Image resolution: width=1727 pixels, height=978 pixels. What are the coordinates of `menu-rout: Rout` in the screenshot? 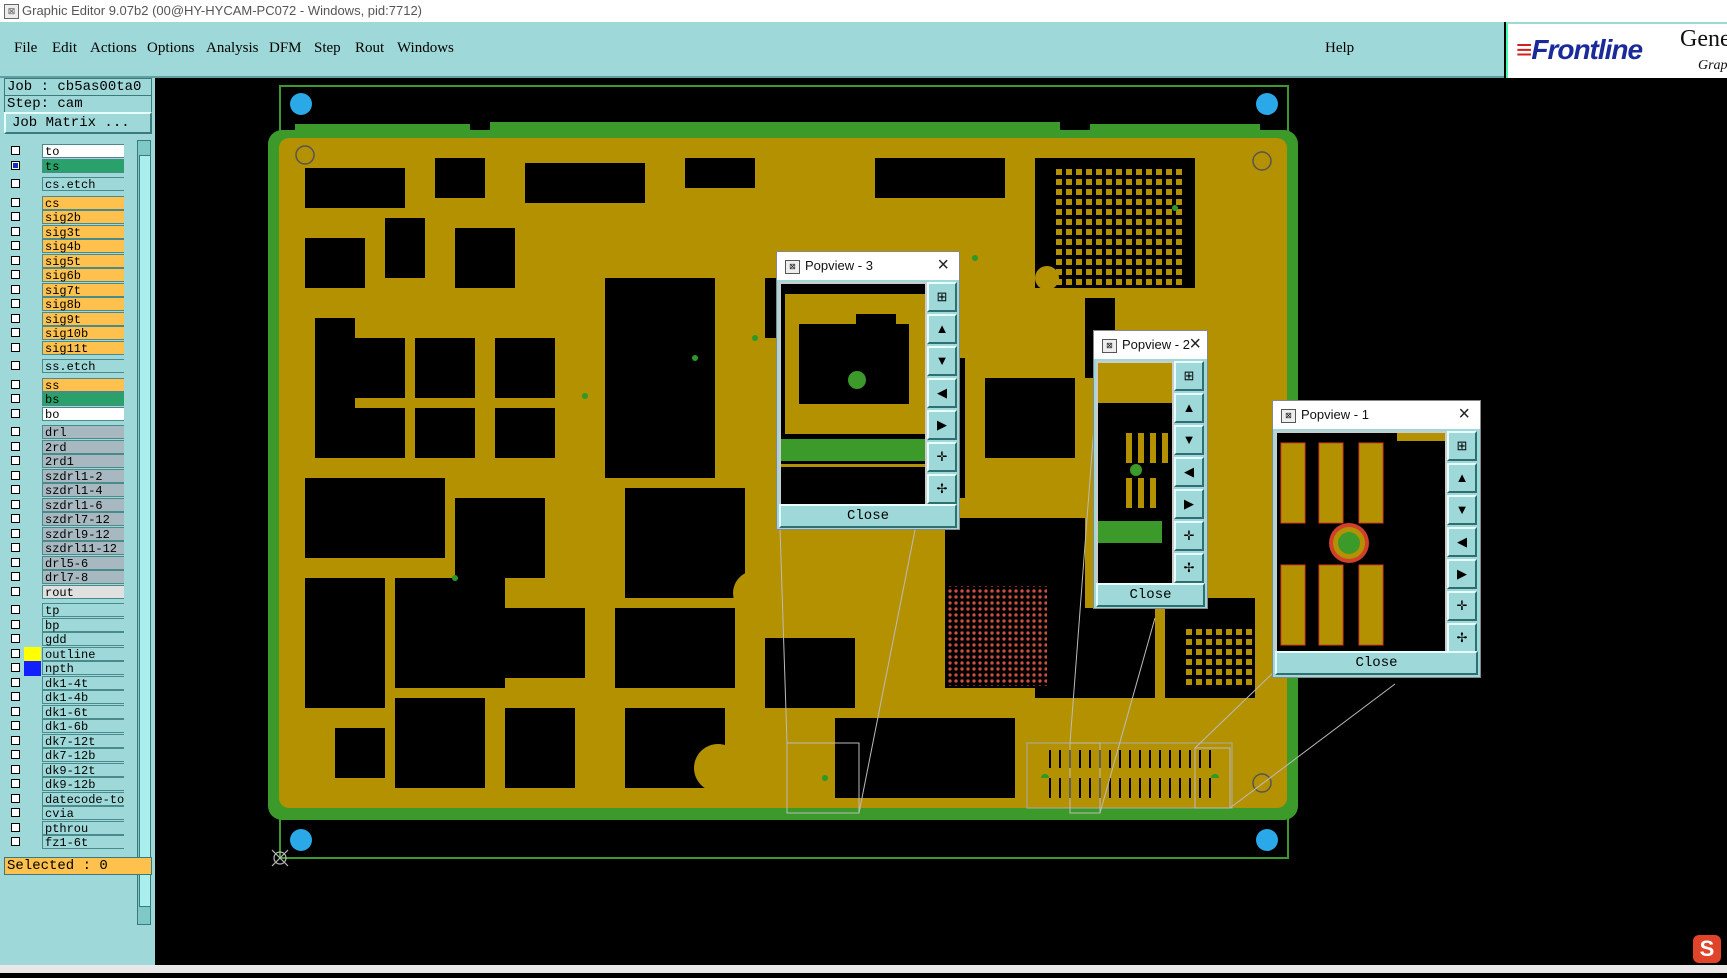 It's located at (369, 48).